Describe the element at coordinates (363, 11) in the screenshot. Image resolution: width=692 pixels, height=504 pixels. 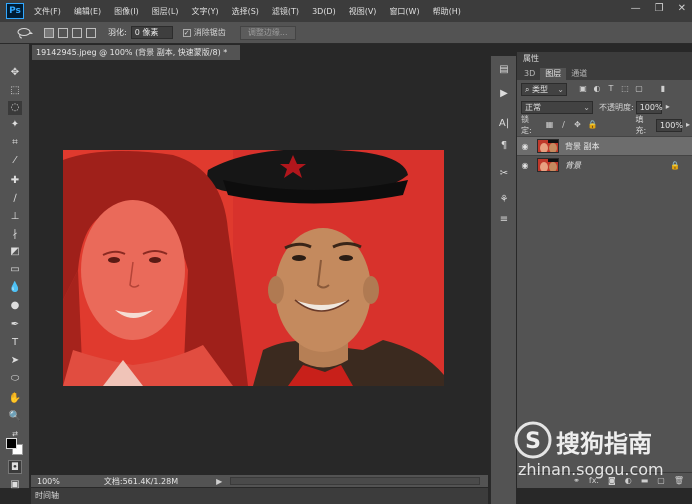
I see `menu-view: 视图(V)` at that location.